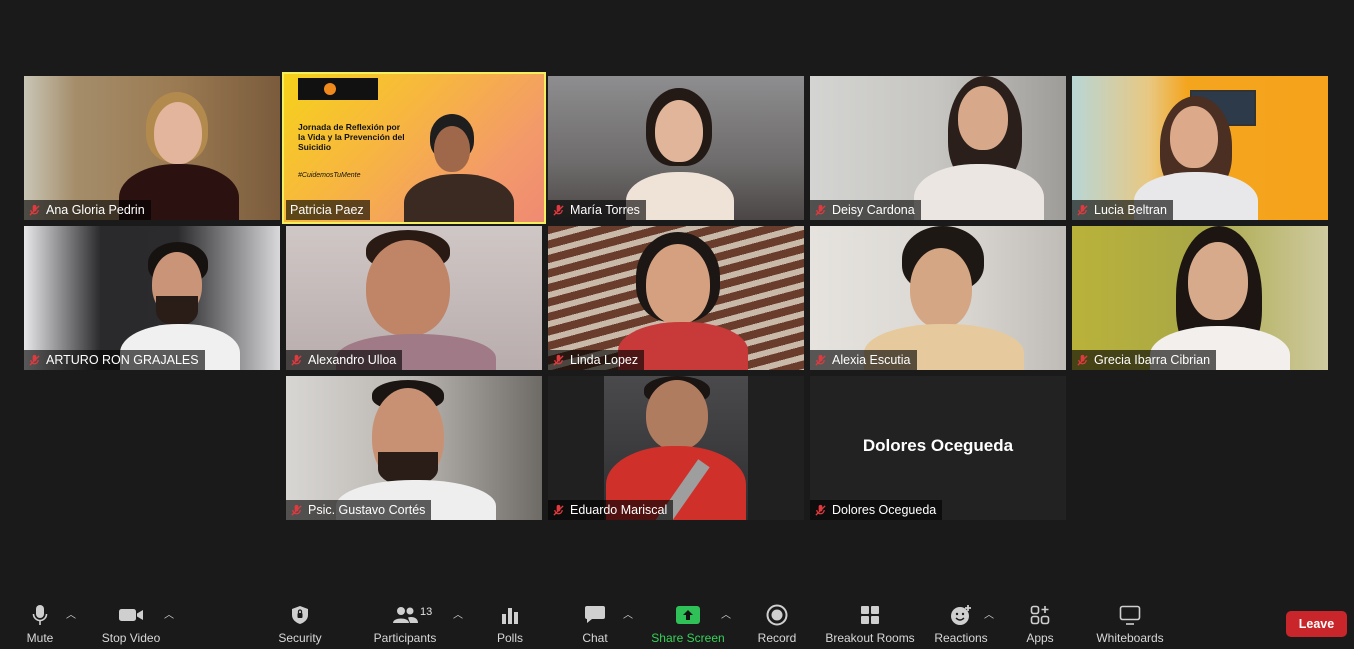 Image resolution: width=1354 pixels, height=649 pixels. I want to click on participants-button: Participants, so click(405, 622).